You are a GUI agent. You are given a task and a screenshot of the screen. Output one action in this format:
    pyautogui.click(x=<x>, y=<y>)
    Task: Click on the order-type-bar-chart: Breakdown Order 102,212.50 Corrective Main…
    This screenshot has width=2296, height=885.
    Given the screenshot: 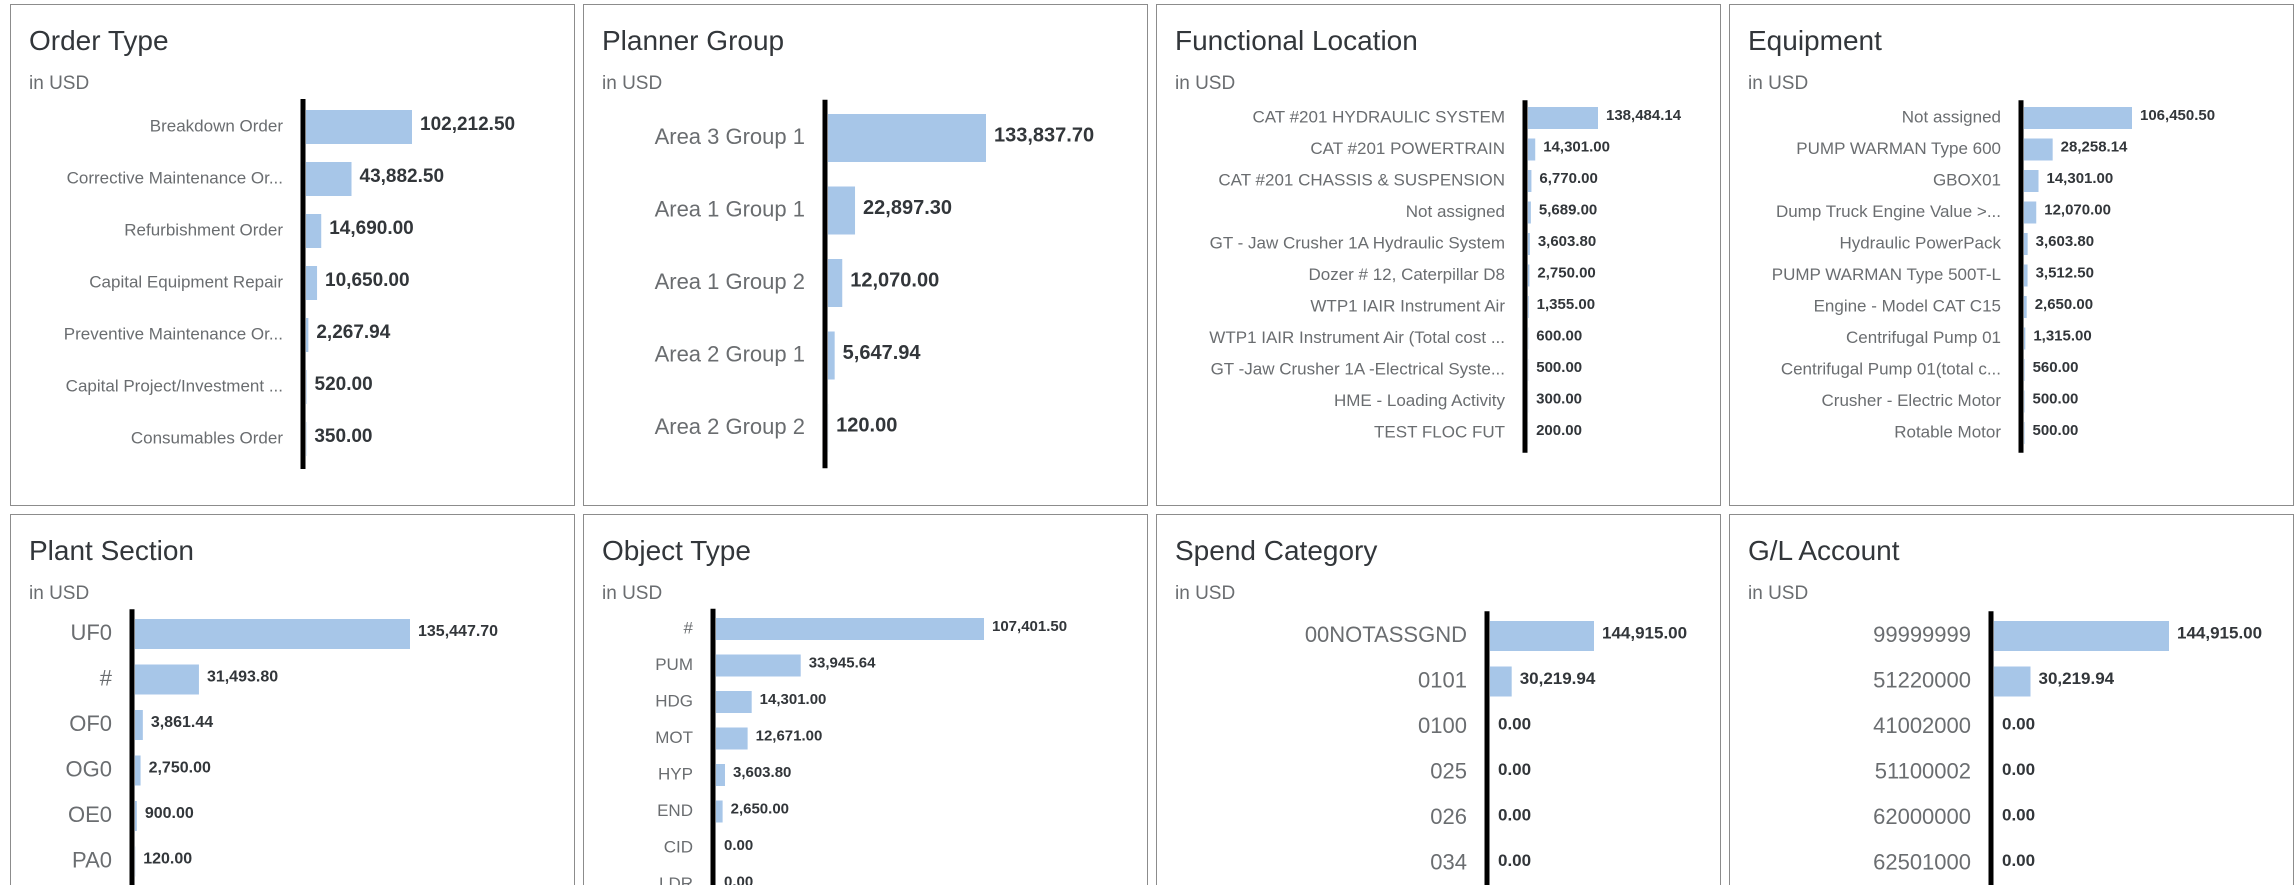 What is the action you would take?
    pyautogui.click(x=293, y=255)
    